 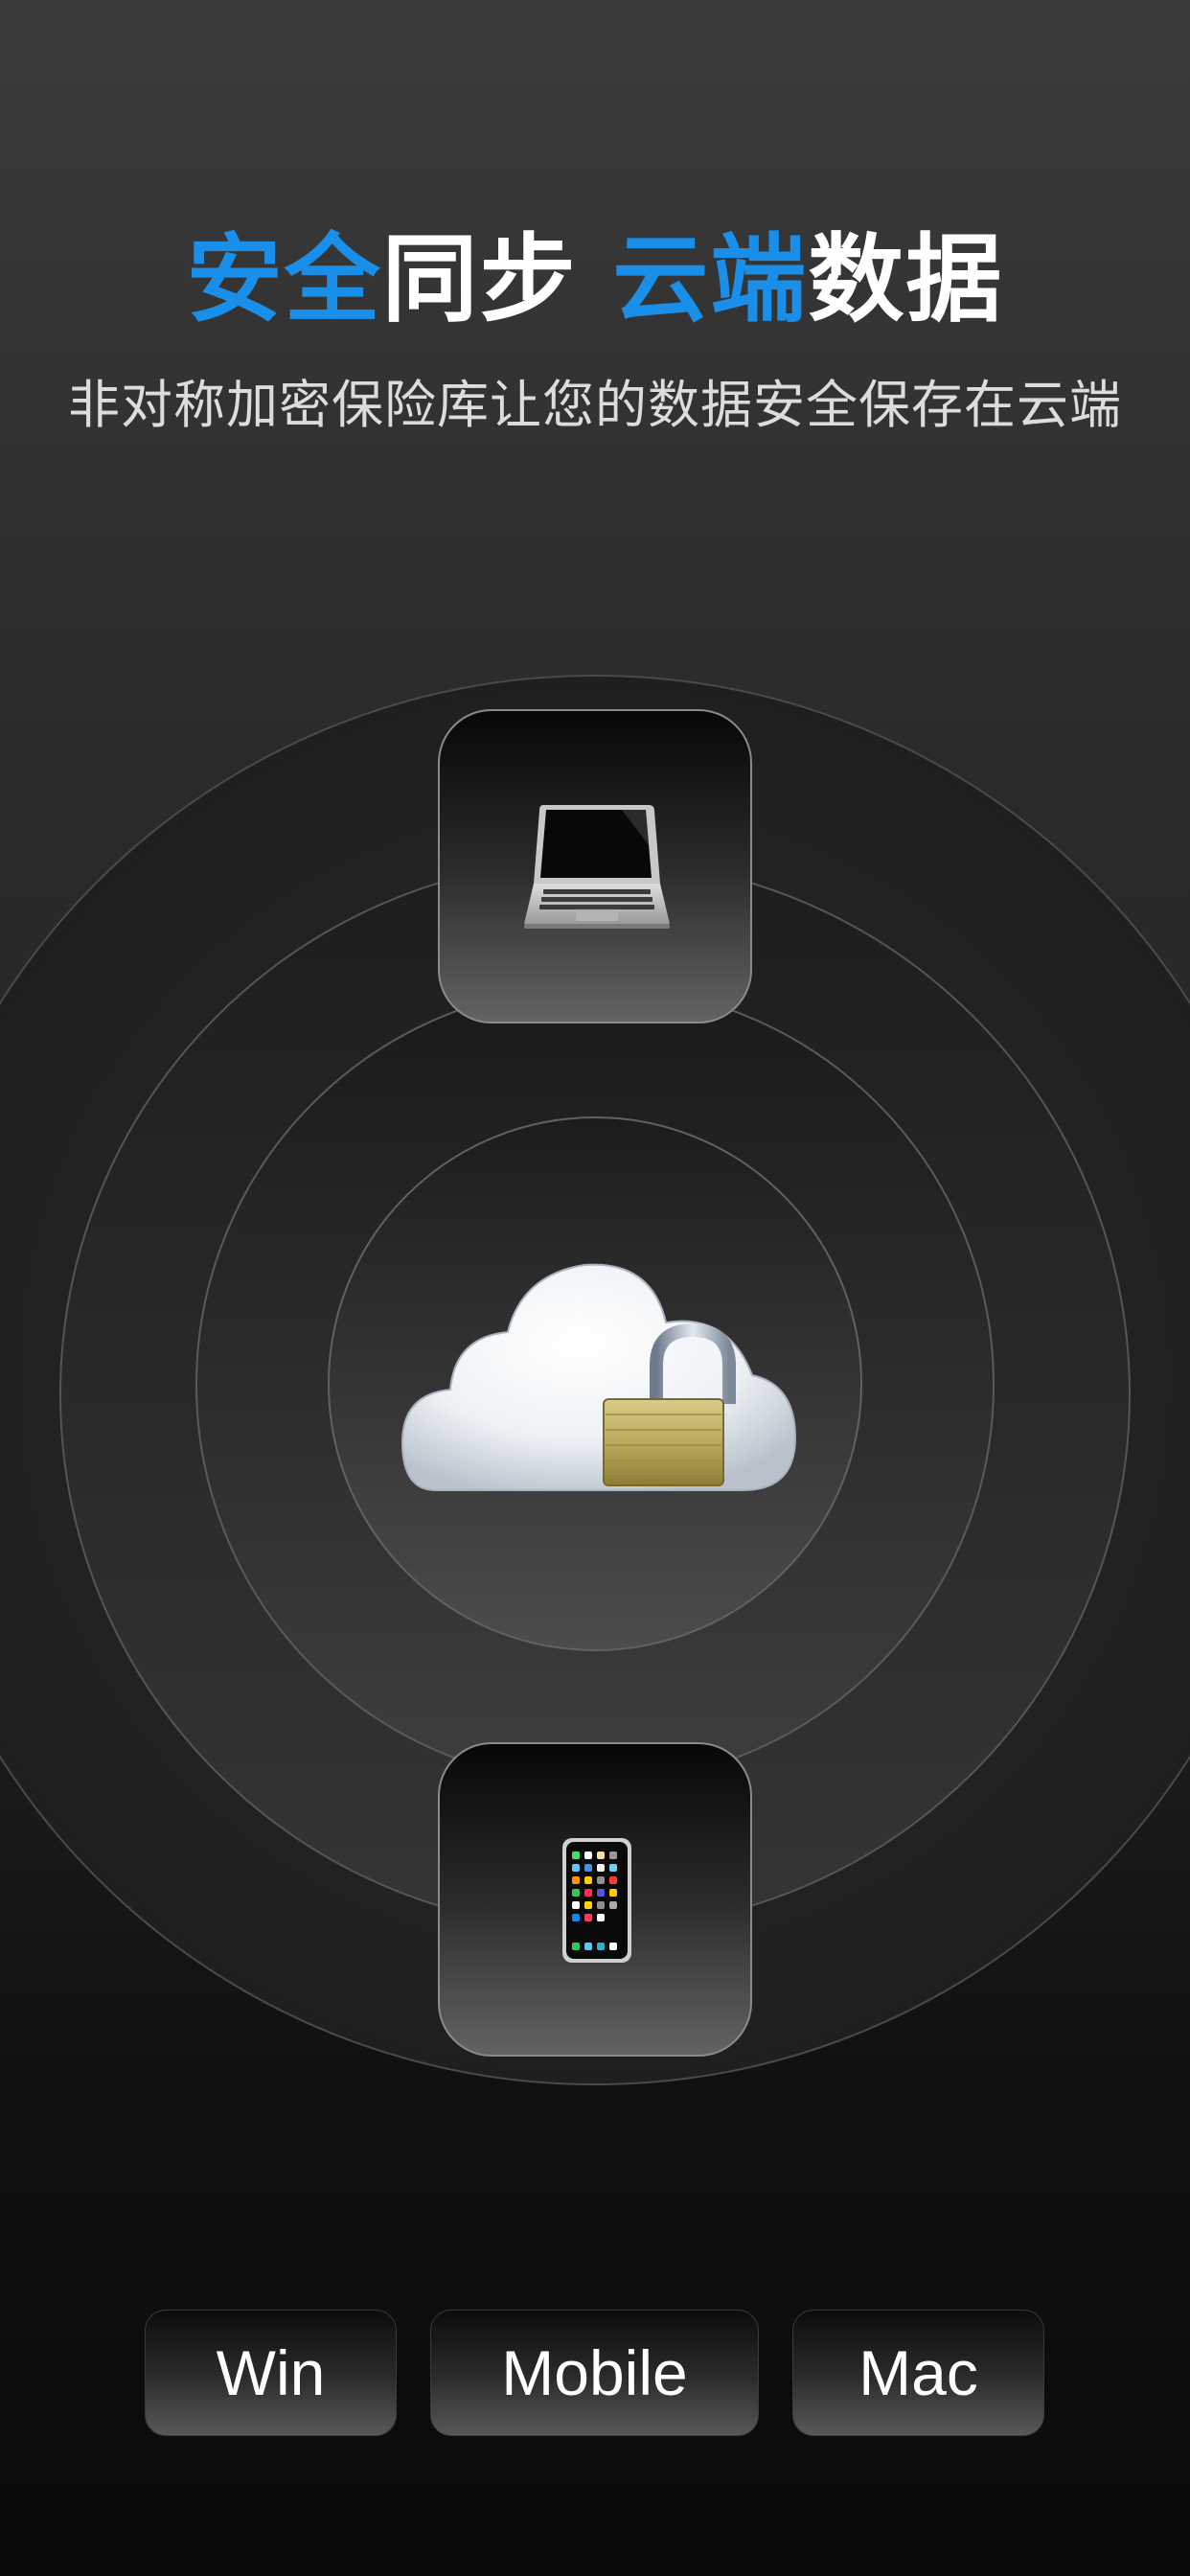 I want to click on laptop-icon, so click(x=597, y=867).